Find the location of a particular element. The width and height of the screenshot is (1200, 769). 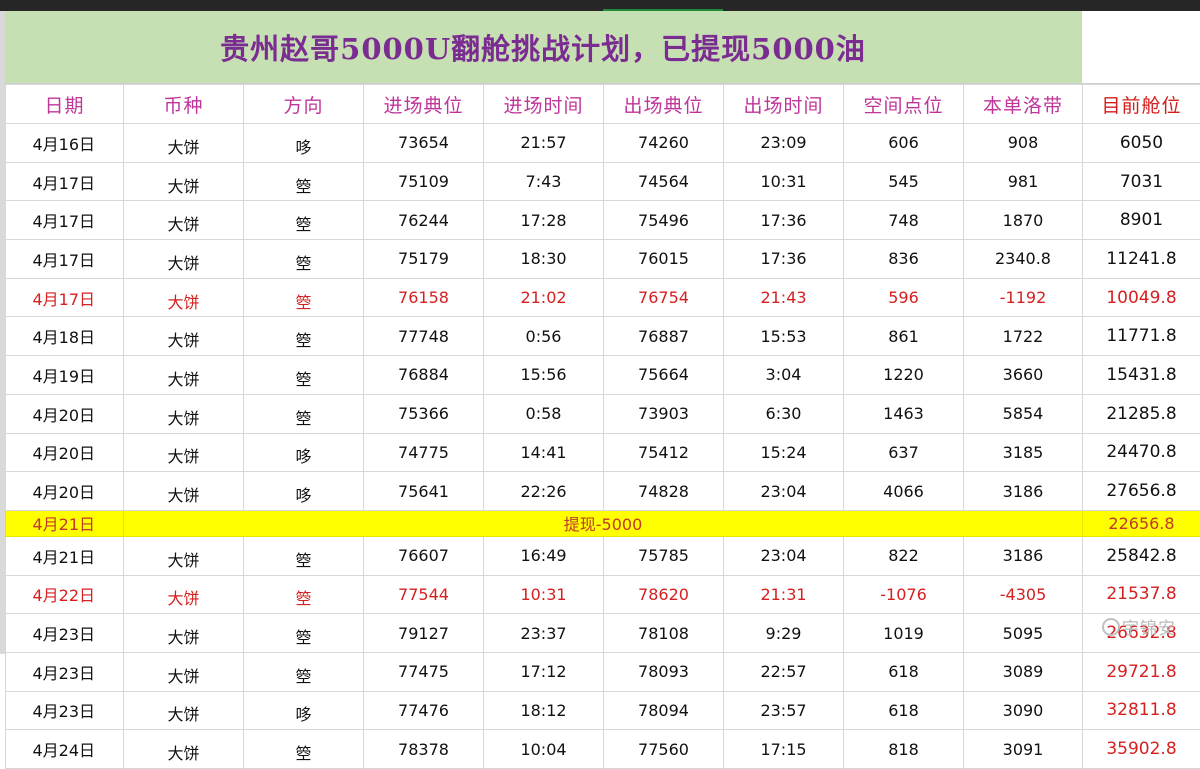

cell-balance: 7031 is located at coordinates (1141, 181).